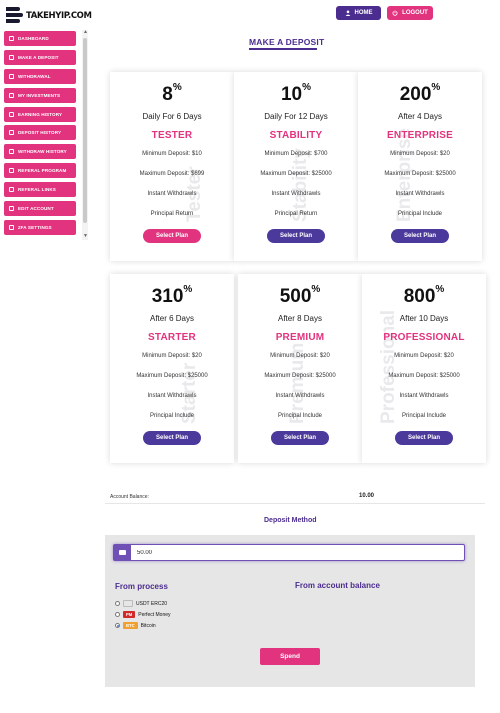 The width and height of the screenshot is (500, 713). Describe the element at coordinates (296, 135) in the screenshot. I see `plan-name: STABILITY` at that location.